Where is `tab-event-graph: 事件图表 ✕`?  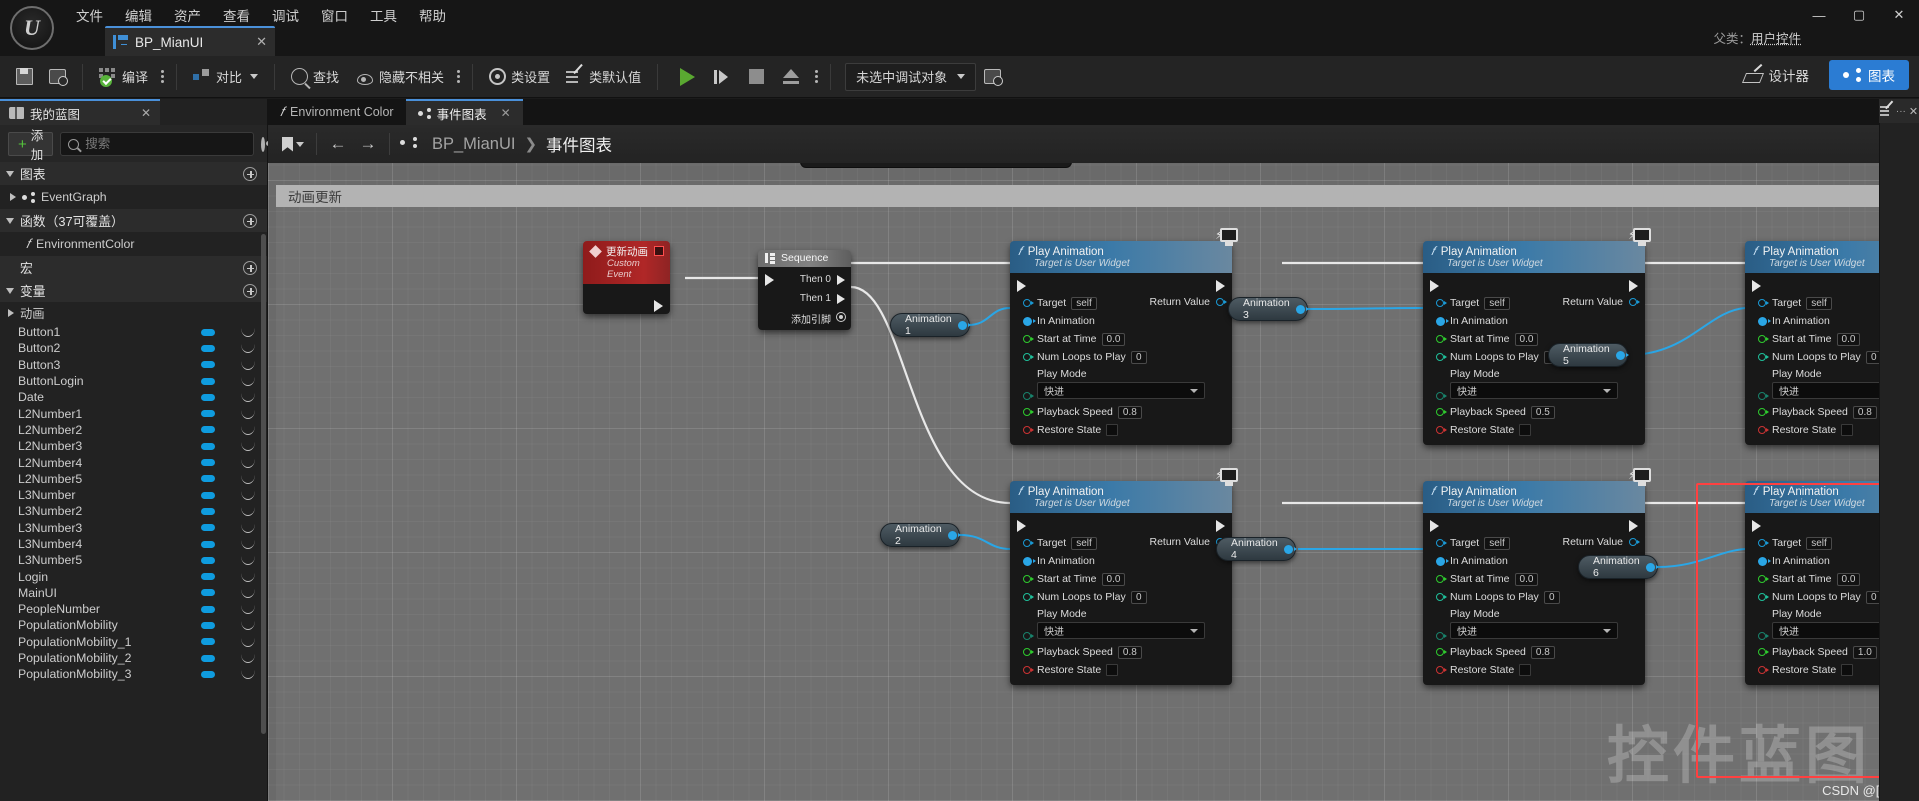 tab-event-graph: 事件图表 ✕ is located at coordinates (464, 112).